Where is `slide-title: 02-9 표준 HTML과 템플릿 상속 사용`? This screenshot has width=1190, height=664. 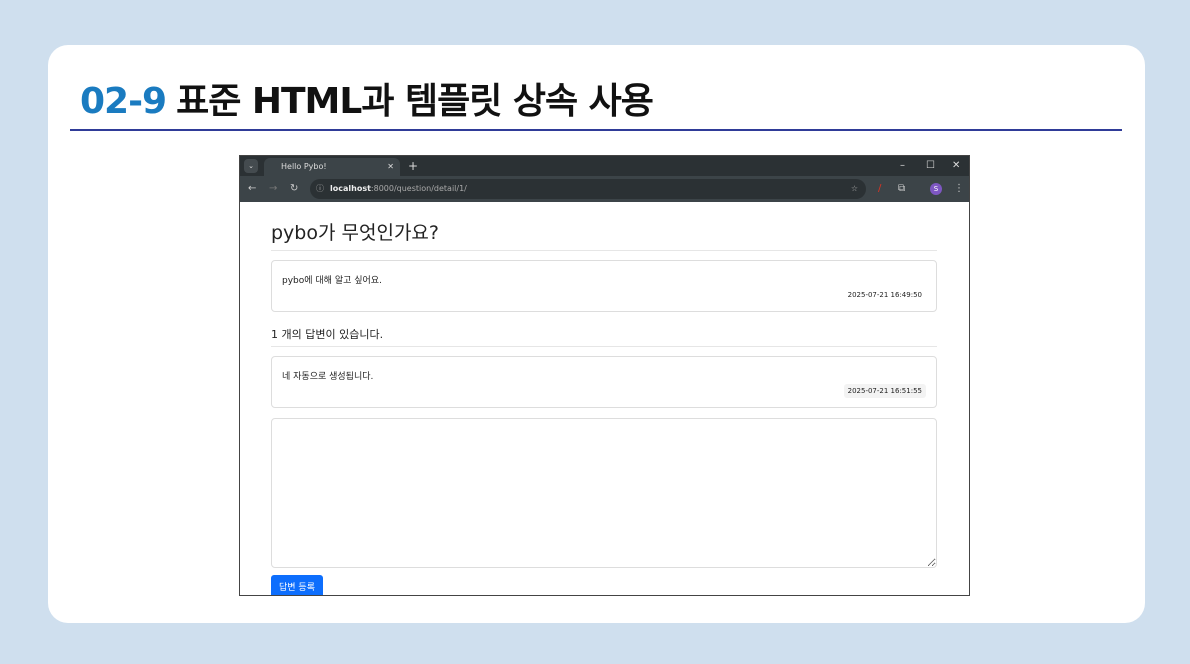
slide-title: 02-9 표준 HTML과 템플릿 상속 사용 is located at coordinates (367, 98).